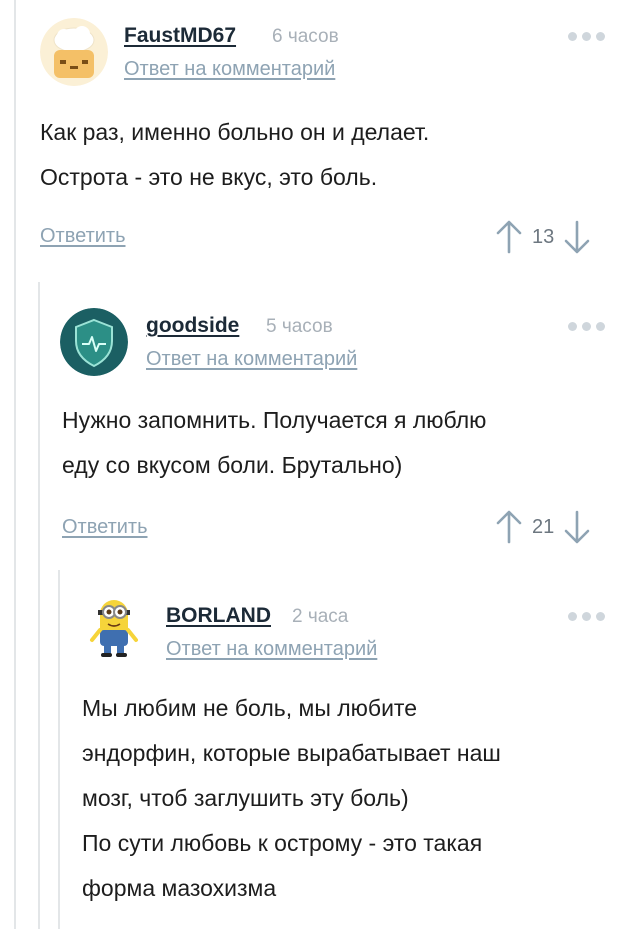  I want to click on comment-text-line: Как раз, именно больно он и делает., so click(235, 132).